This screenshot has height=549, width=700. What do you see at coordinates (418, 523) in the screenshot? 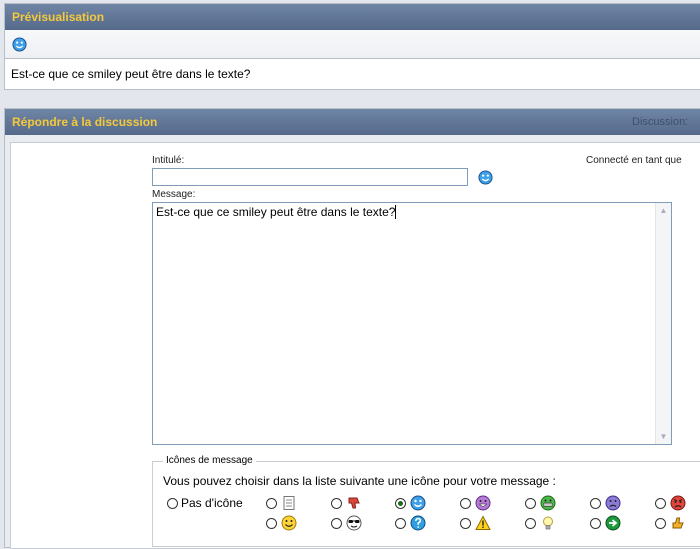
I see `question-icon` at bounding box center [418, 523].